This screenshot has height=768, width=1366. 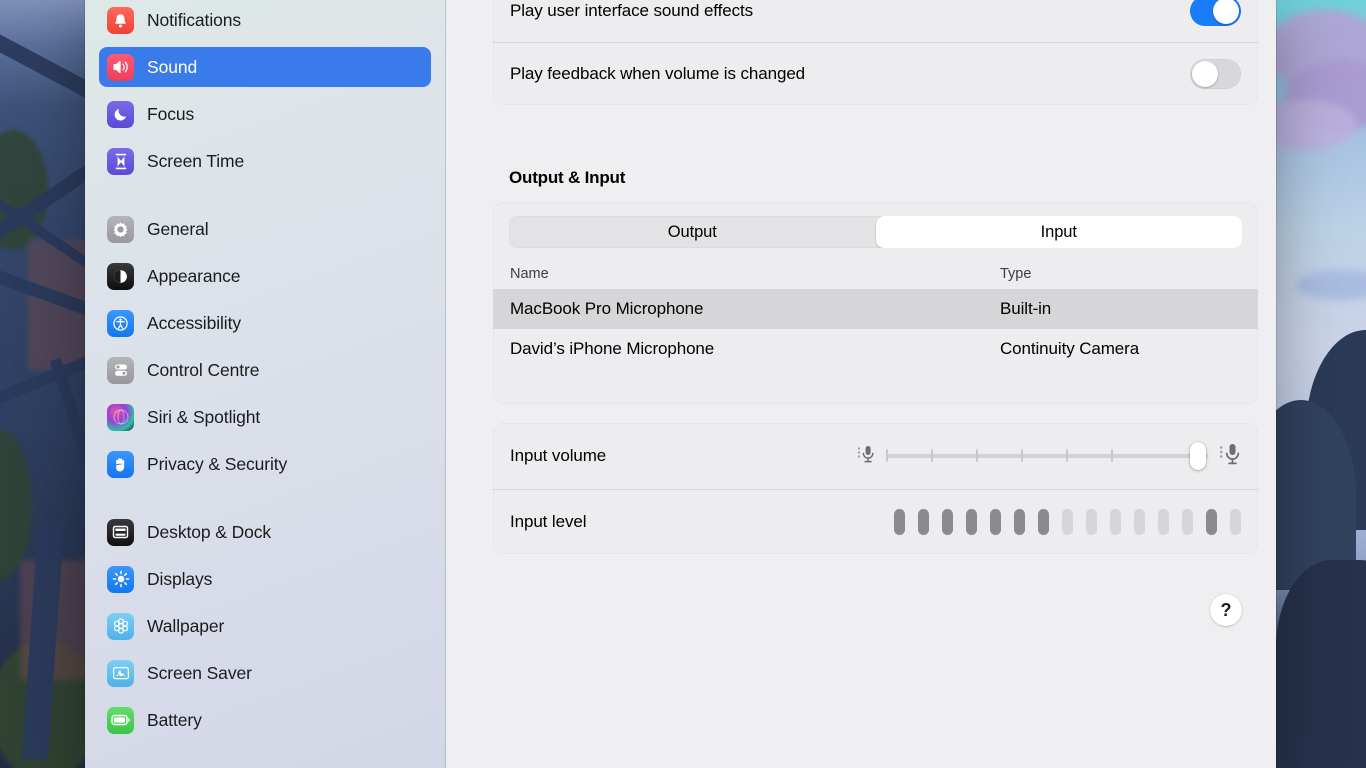 I want to click on sidebar-item-screen-saver: Screen Saver, so click(x=265, y=673).